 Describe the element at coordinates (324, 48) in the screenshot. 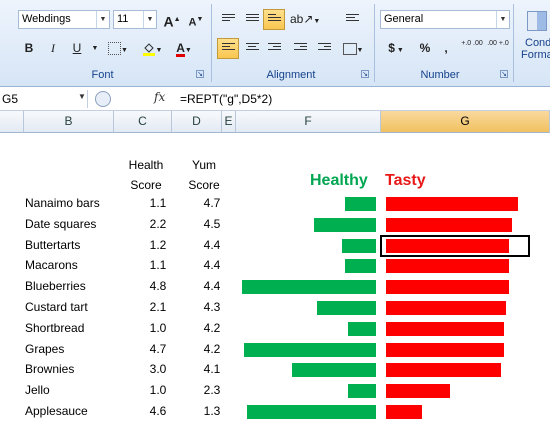

I see `increase-indent-button` at that location.